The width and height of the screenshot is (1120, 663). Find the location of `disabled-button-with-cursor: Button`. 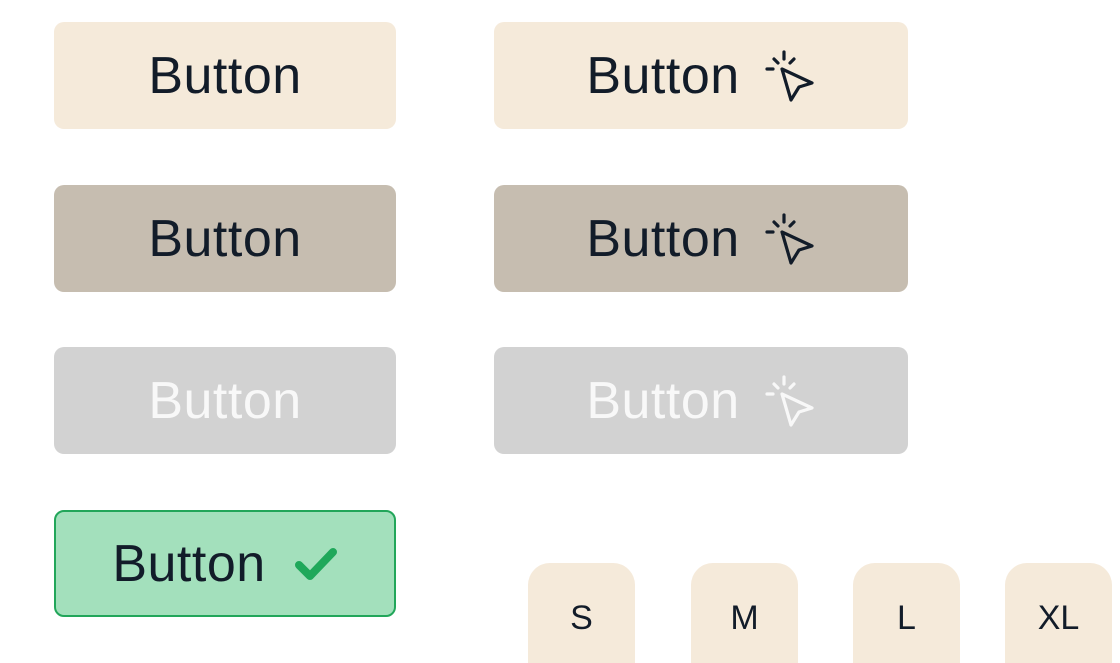

disabled-button-with-cursor: Button is located at coordinates (701, 400).